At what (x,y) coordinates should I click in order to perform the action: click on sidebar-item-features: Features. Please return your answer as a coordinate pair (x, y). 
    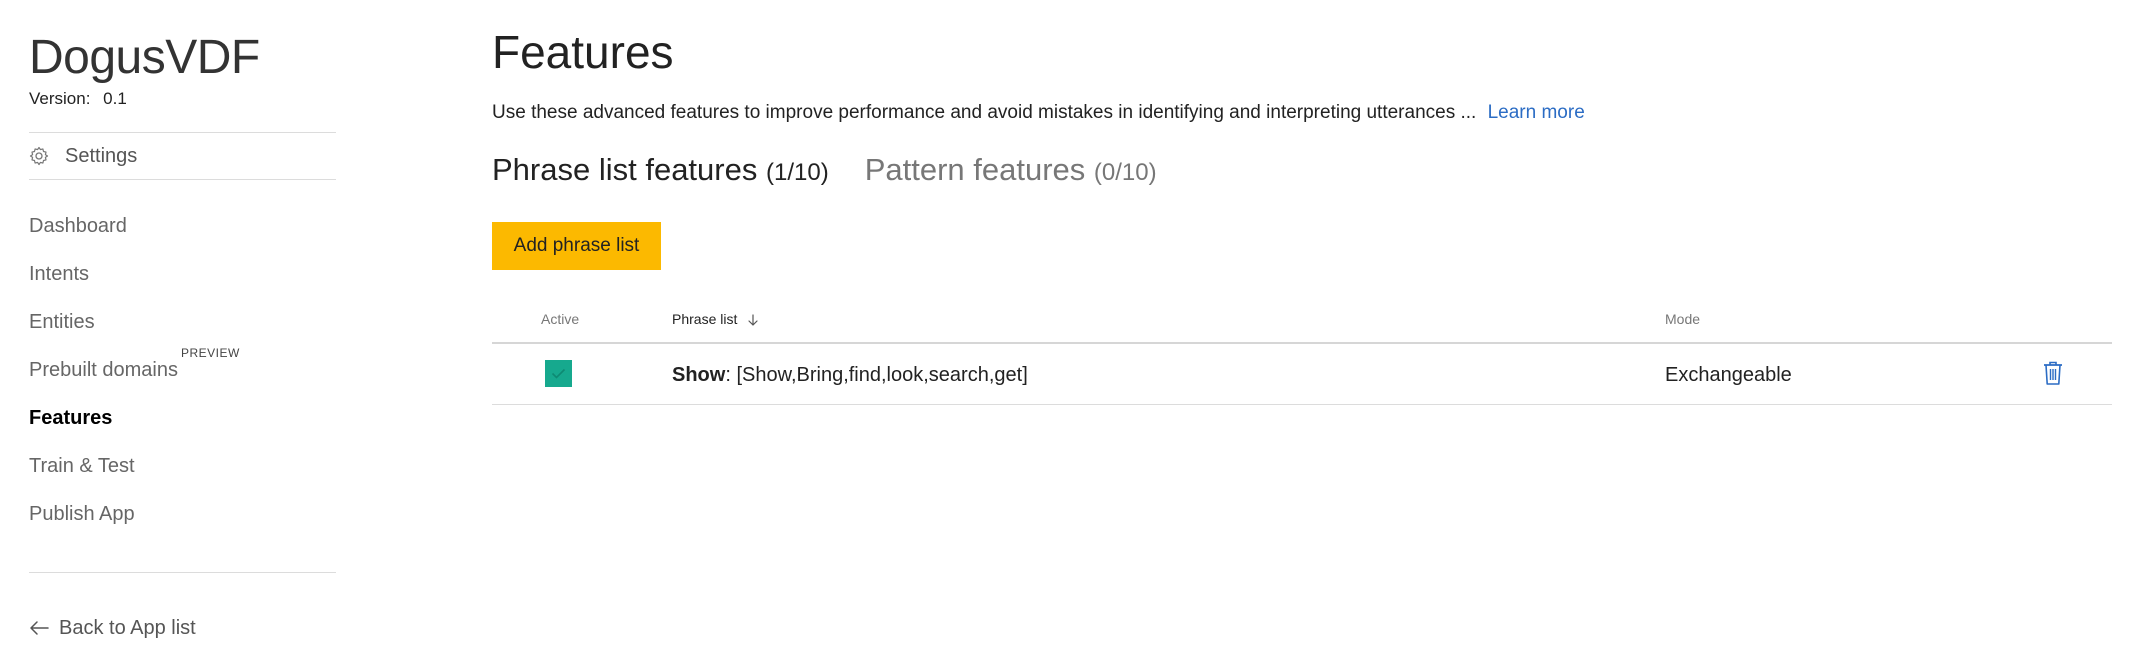
    Looking at the image, I should click on (103, 426).